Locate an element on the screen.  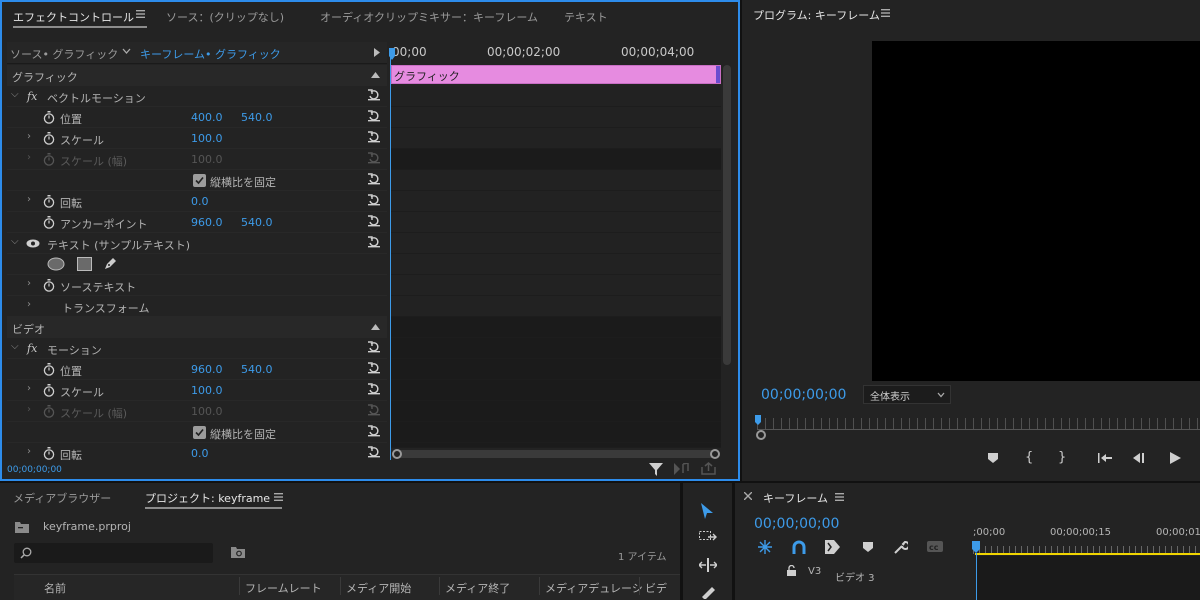
close-icon is located at coordinates (748, 496).